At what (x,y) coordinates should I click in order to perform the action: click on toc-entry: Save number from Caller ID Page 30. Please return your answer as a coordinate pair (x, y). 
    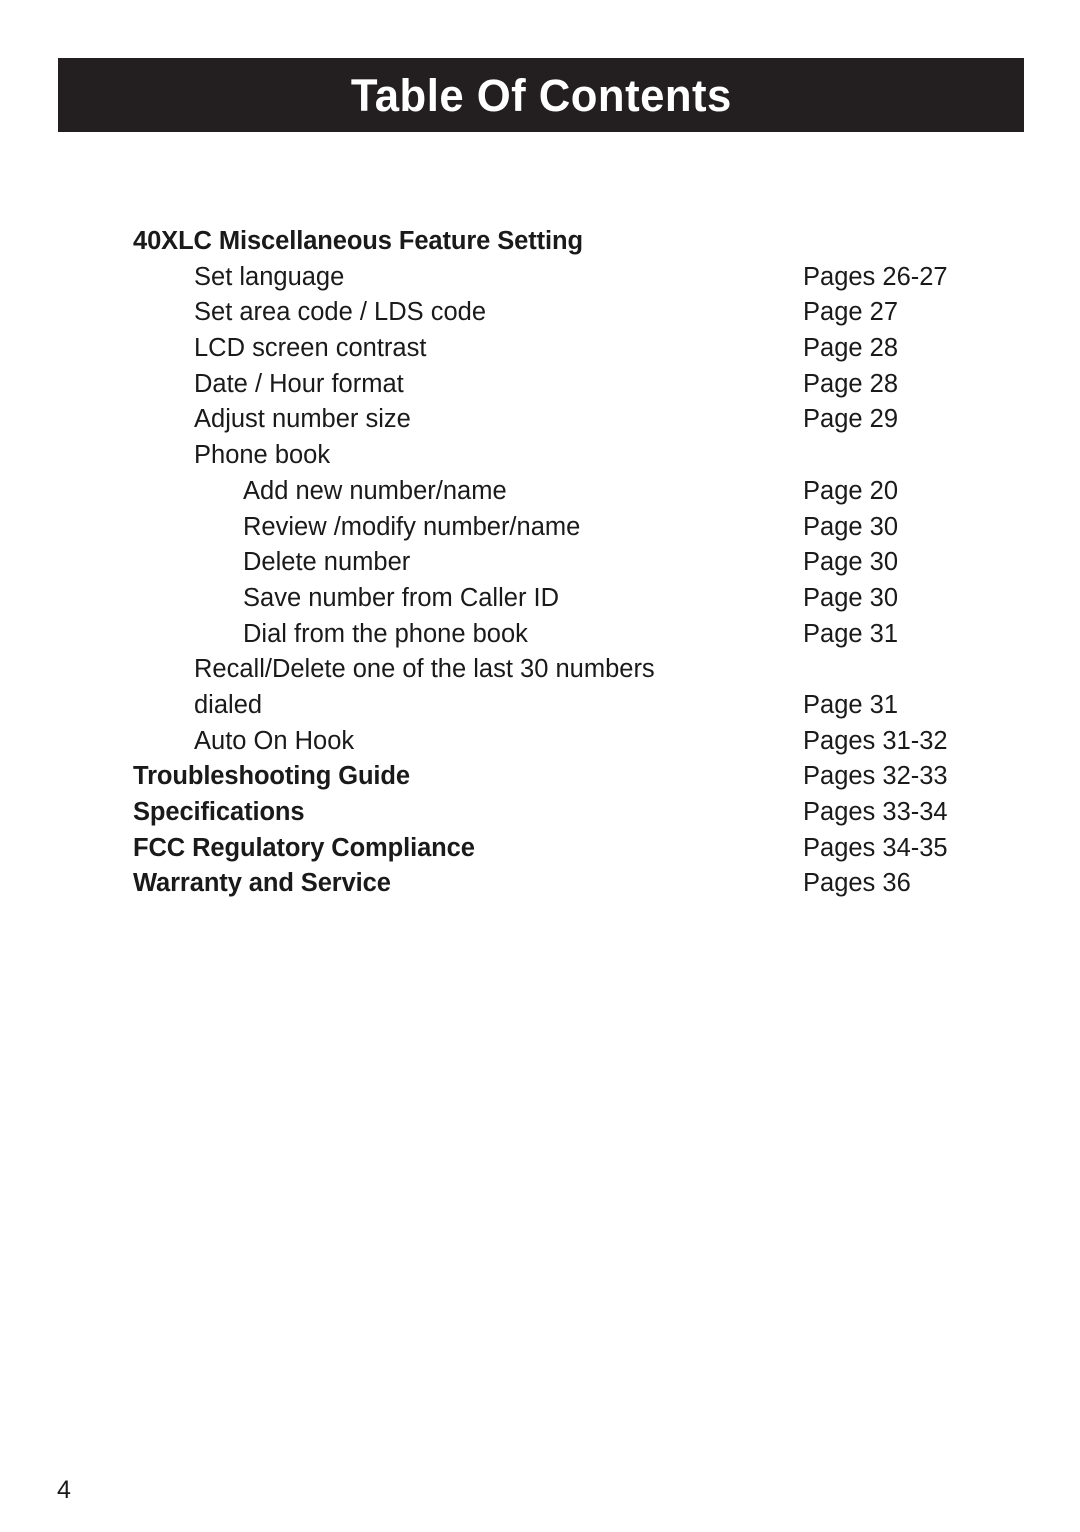
    Looking at the image, I should click on (540, 599).